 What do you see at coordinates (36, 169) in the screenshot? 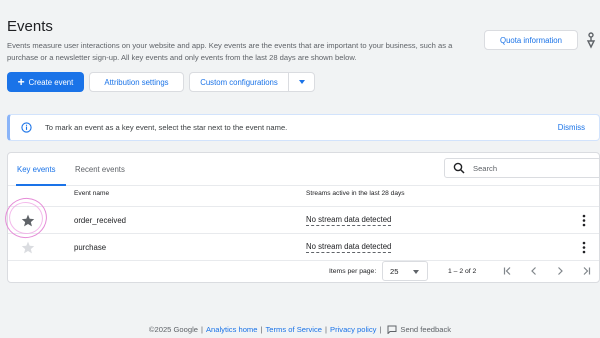
I see `tab-key-events: Key events` at bounding box center [36, 169].